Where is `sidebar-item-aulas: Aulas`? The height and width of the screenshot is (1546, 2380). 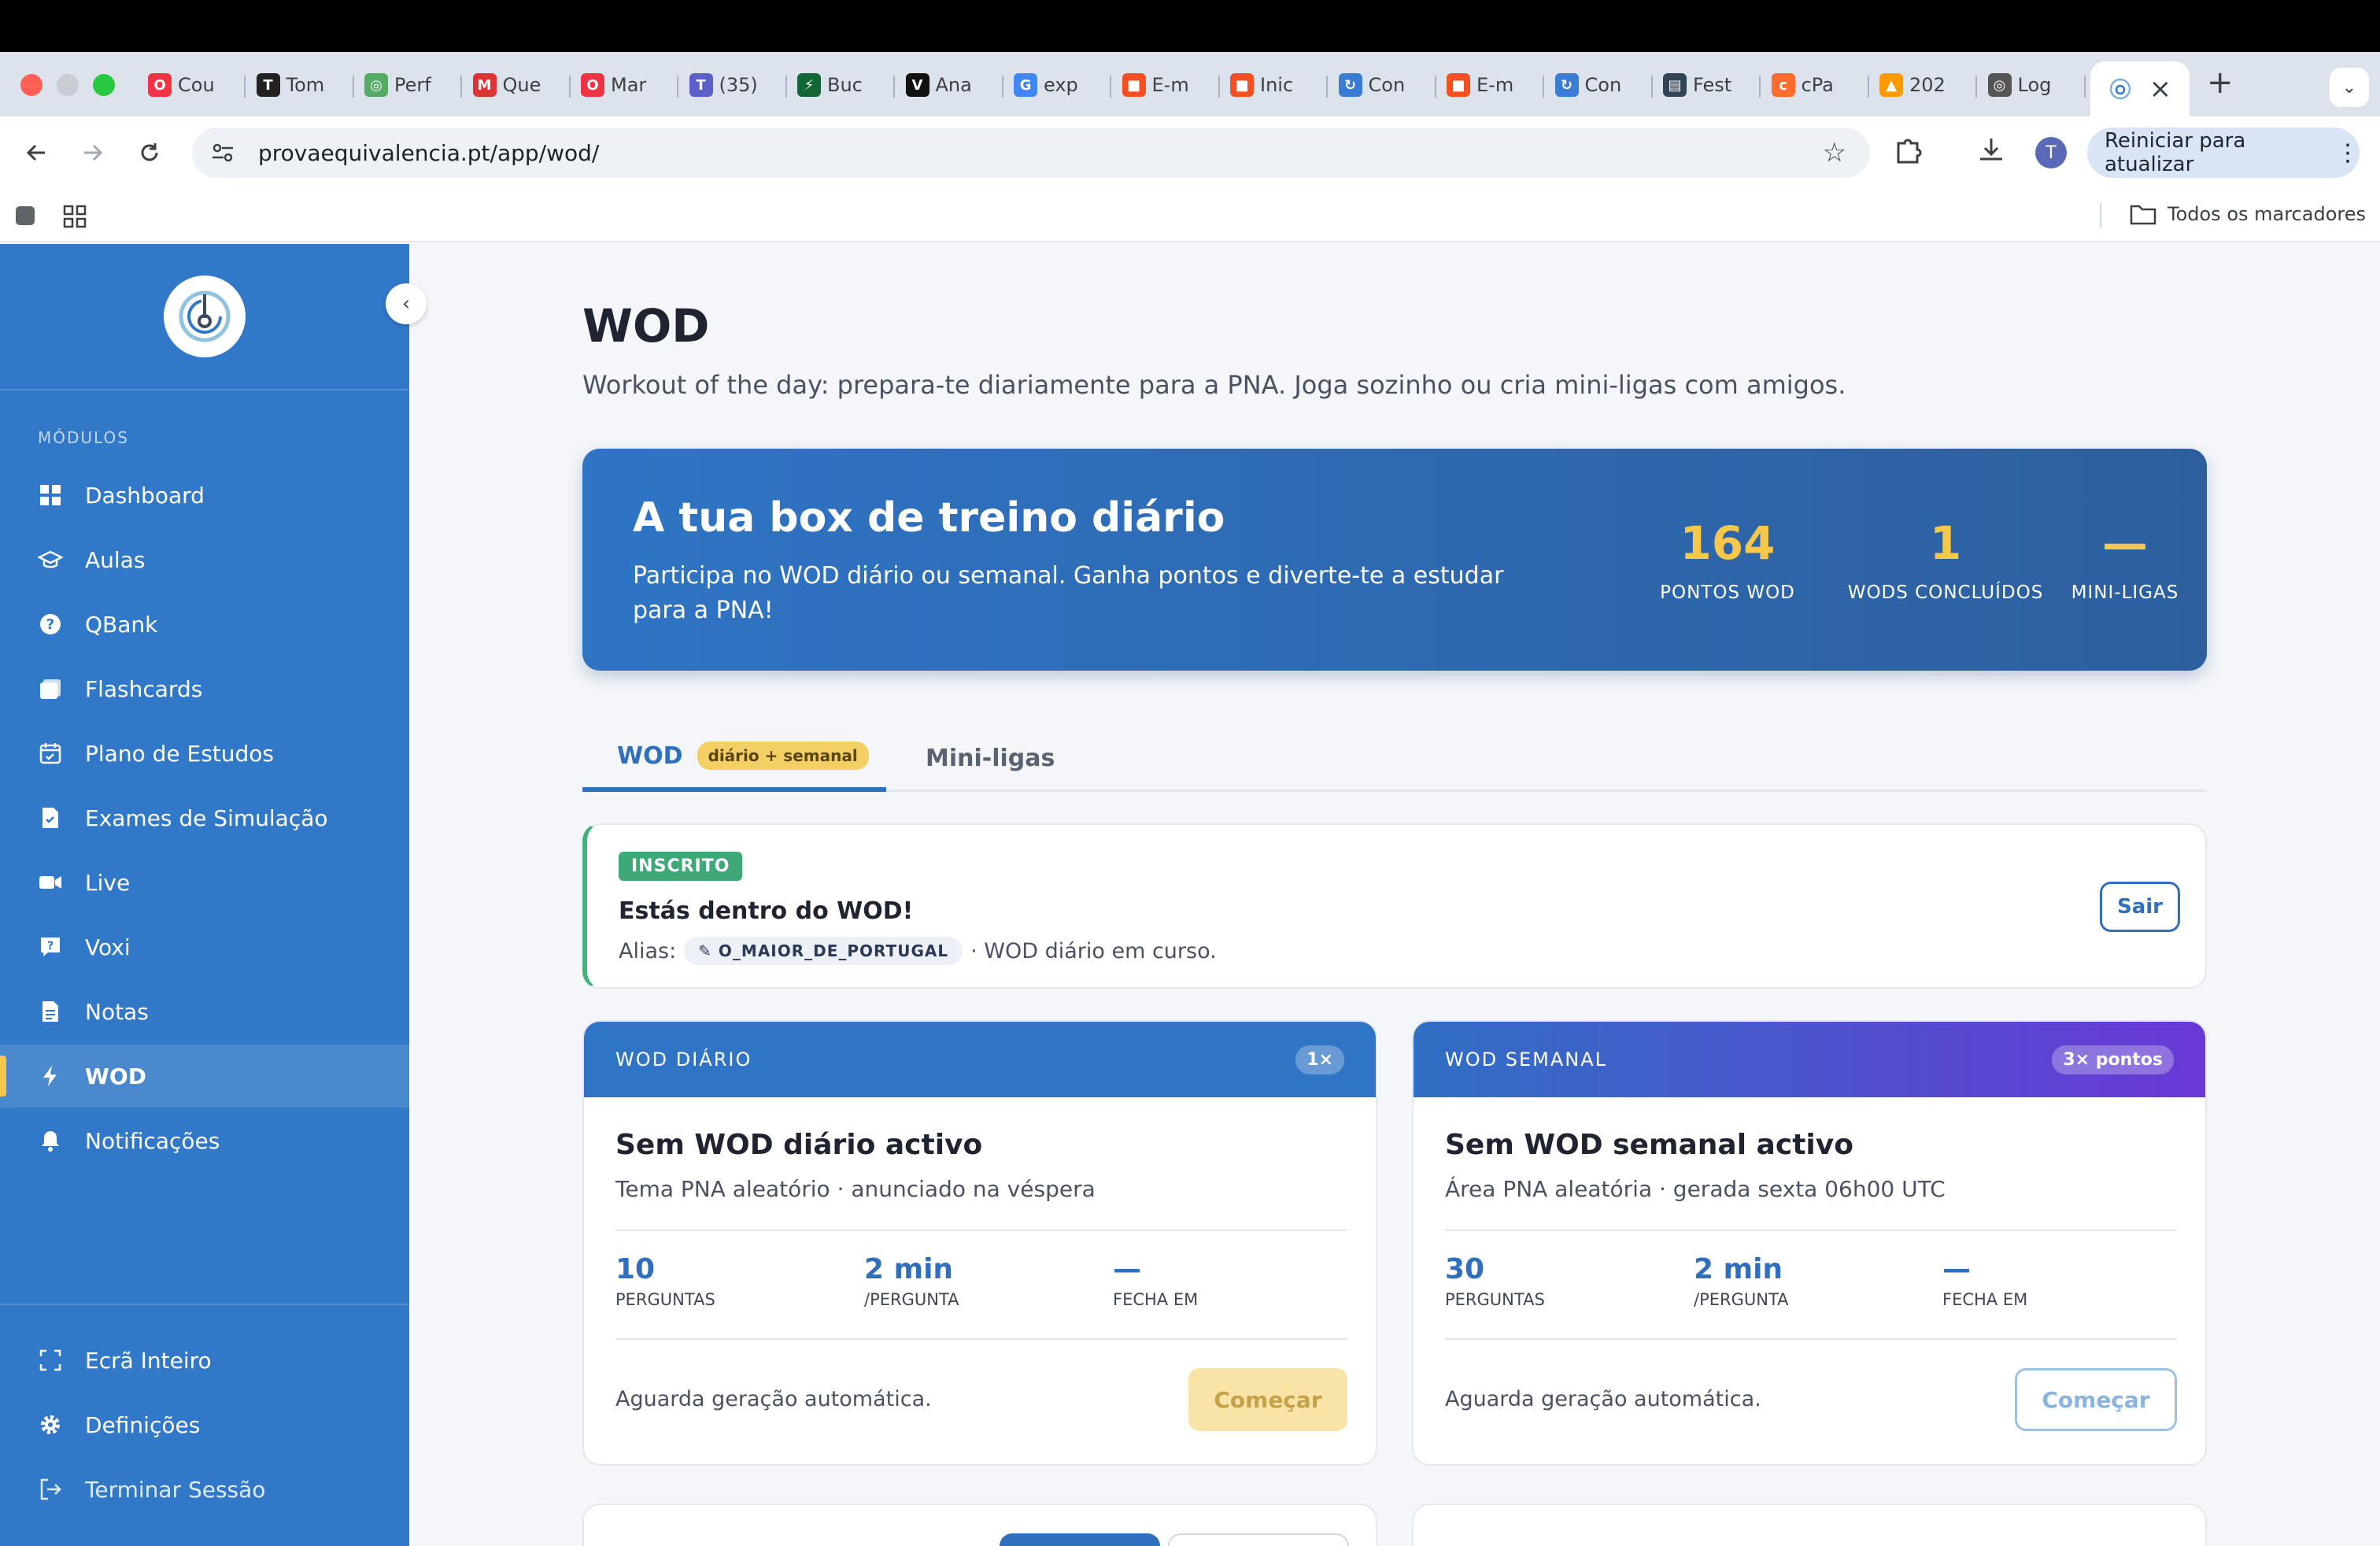 sidebar-item-aulas: Aulas is located at coordinates (204, 559).